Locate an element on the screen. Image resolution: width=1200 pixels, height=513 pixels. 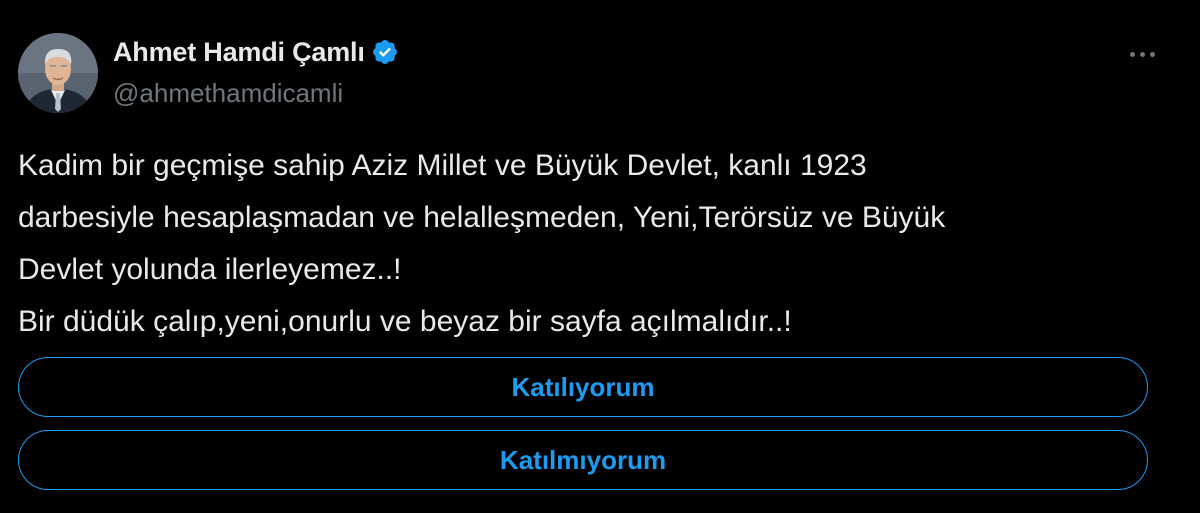
author-name-row: Ahmet Hamdi Çamlı is located at coordinates (256, 52).